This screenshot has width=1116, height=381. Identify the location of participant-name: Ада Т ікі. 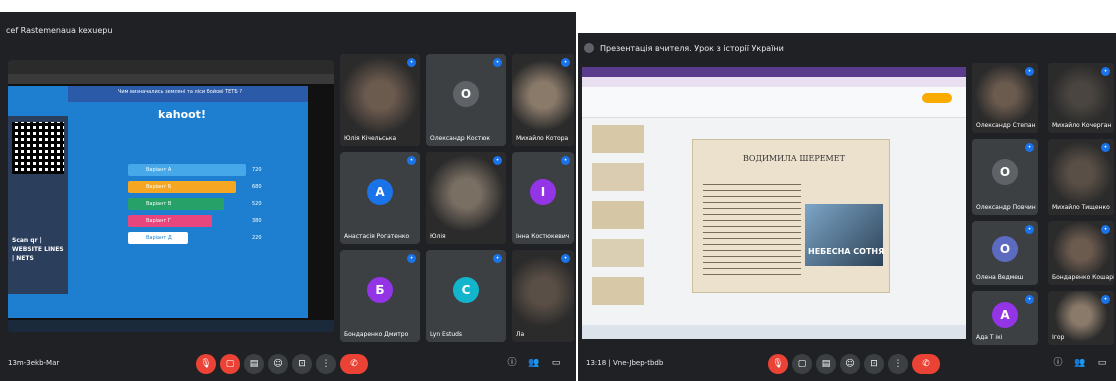
(989, 337).